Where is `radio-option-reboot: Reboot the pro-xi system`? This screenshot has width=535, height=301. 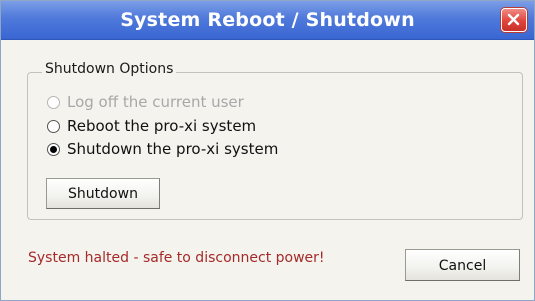
radio-option-reboot: Reboot the pro-xi system is located at coordinates (151, 126).